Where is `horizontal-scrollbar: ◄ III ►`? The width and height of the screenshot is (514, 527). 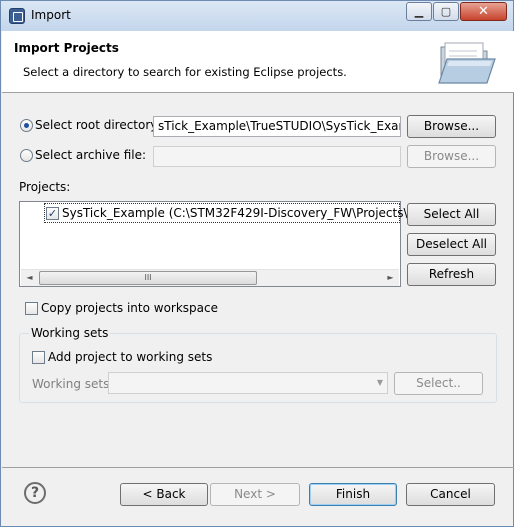
horizontal-scrollbar: ◄ III ► is located at coordinates (210, 277).